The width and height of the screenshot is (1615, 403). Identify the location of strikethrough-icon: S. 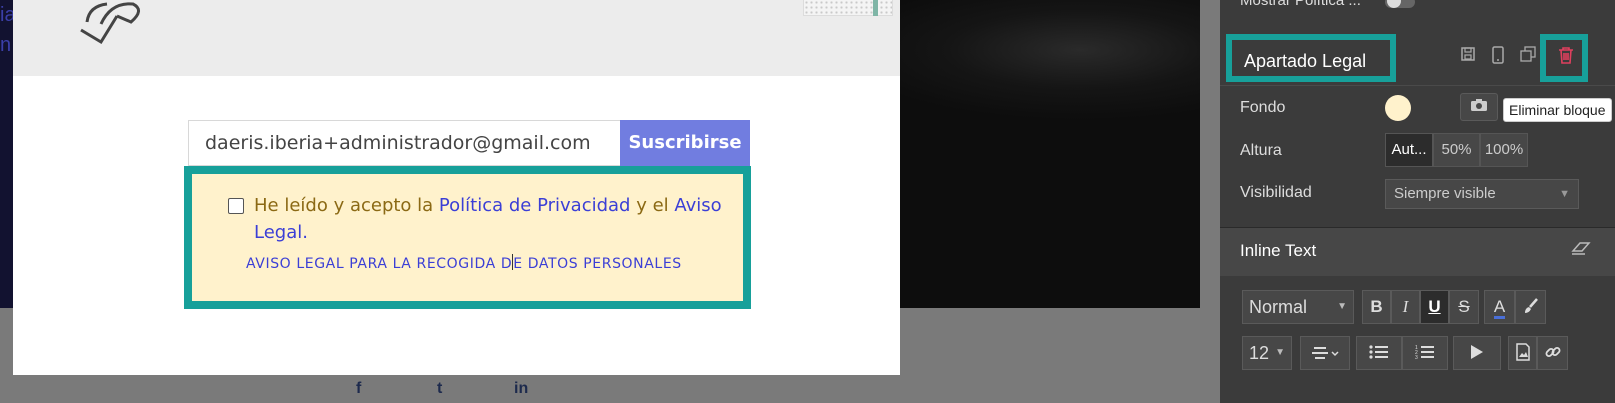
(1464, 307).